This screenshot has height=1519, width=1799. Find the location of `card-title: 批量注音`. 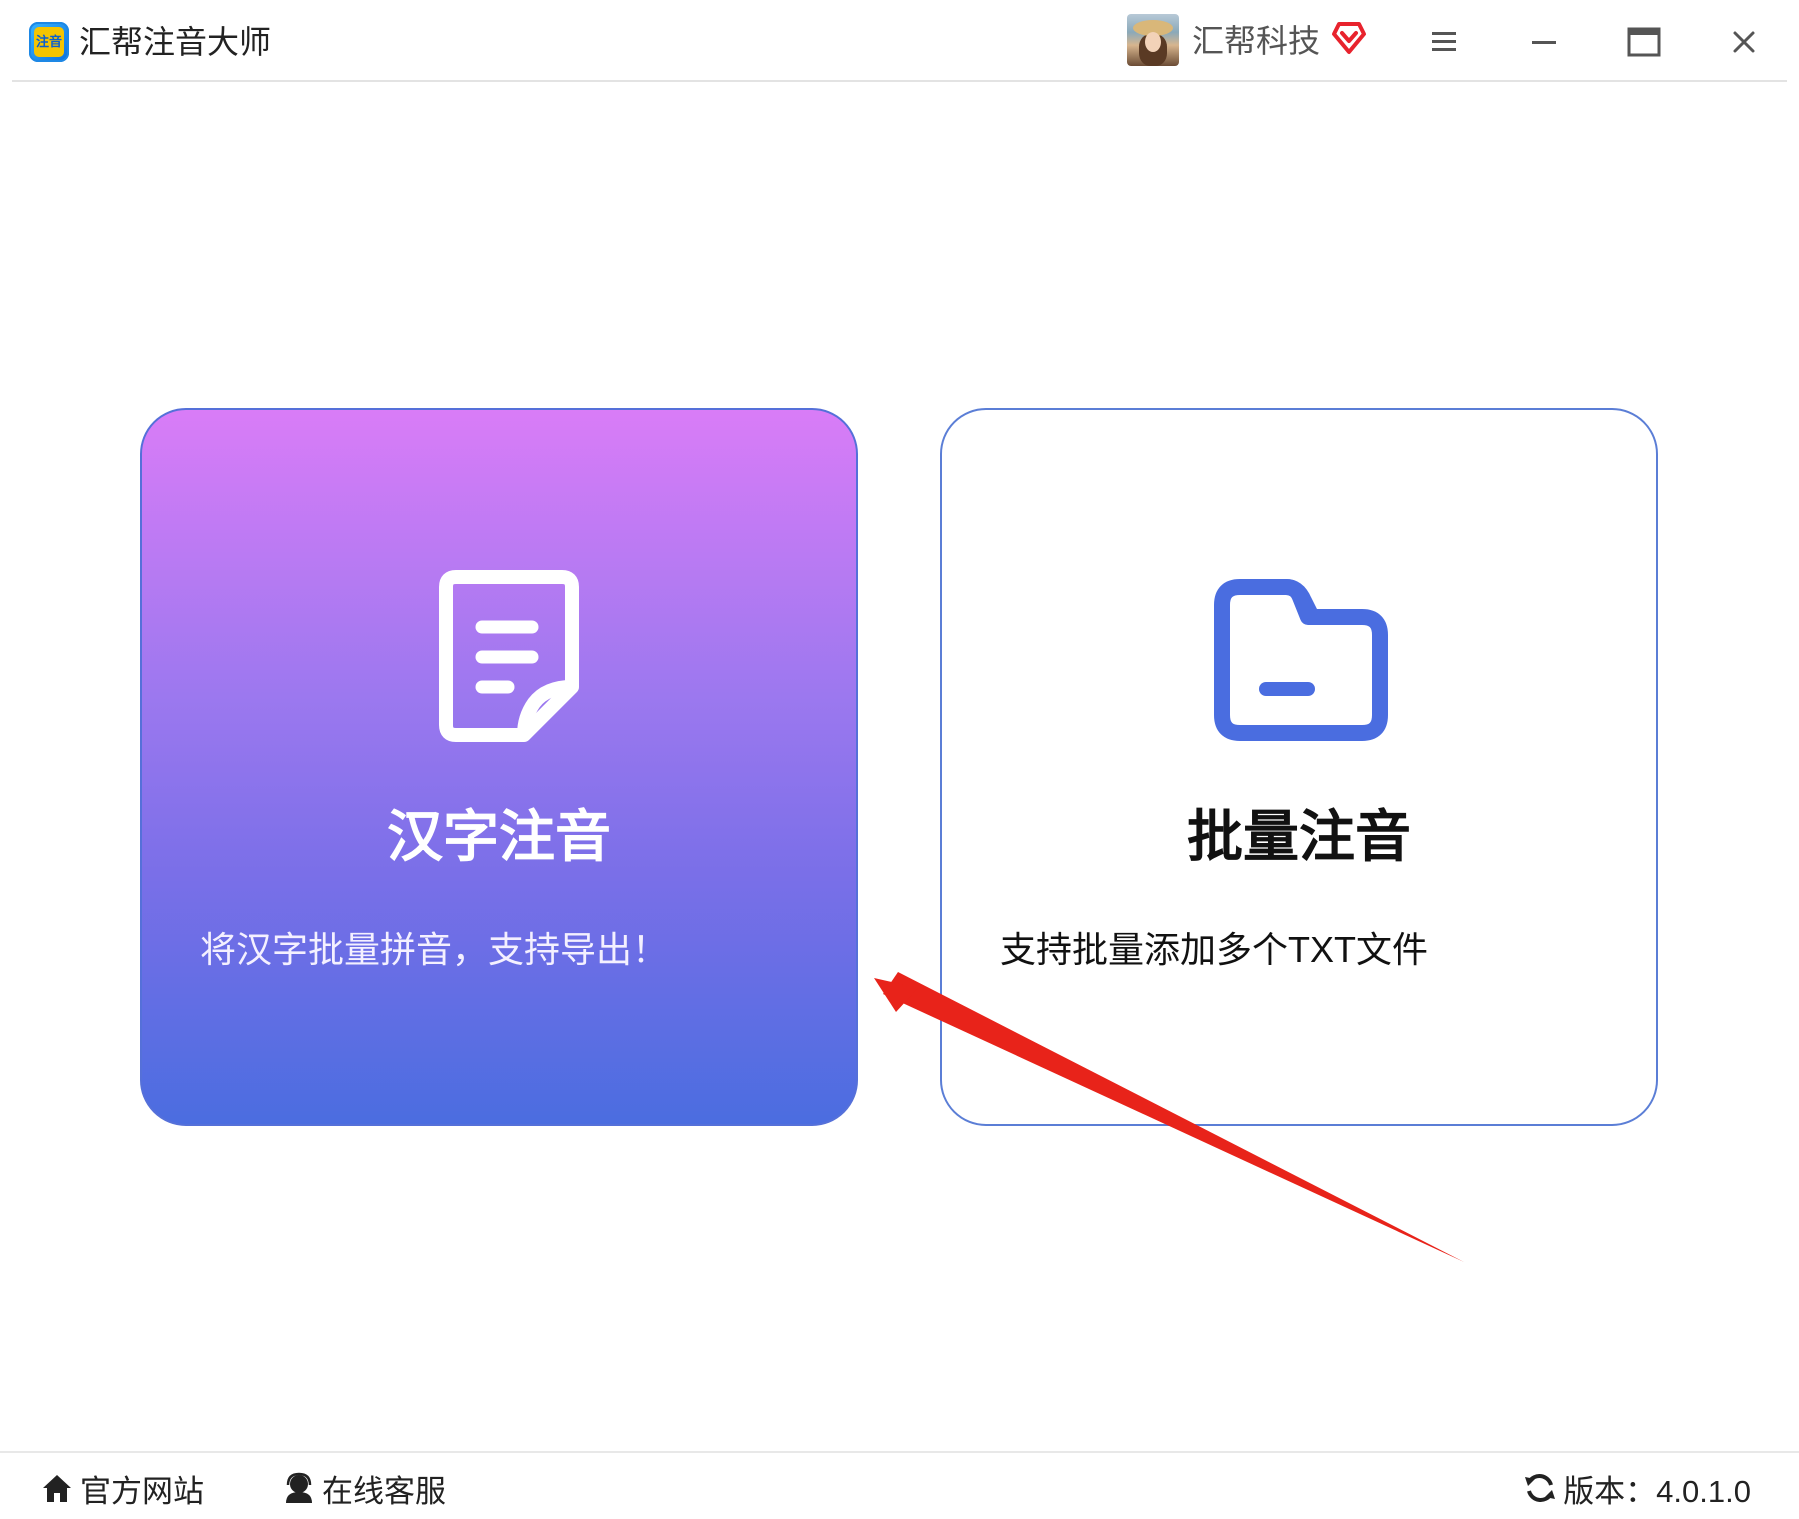

card-title: 批量注音 is located at coordinates (1299, 836).